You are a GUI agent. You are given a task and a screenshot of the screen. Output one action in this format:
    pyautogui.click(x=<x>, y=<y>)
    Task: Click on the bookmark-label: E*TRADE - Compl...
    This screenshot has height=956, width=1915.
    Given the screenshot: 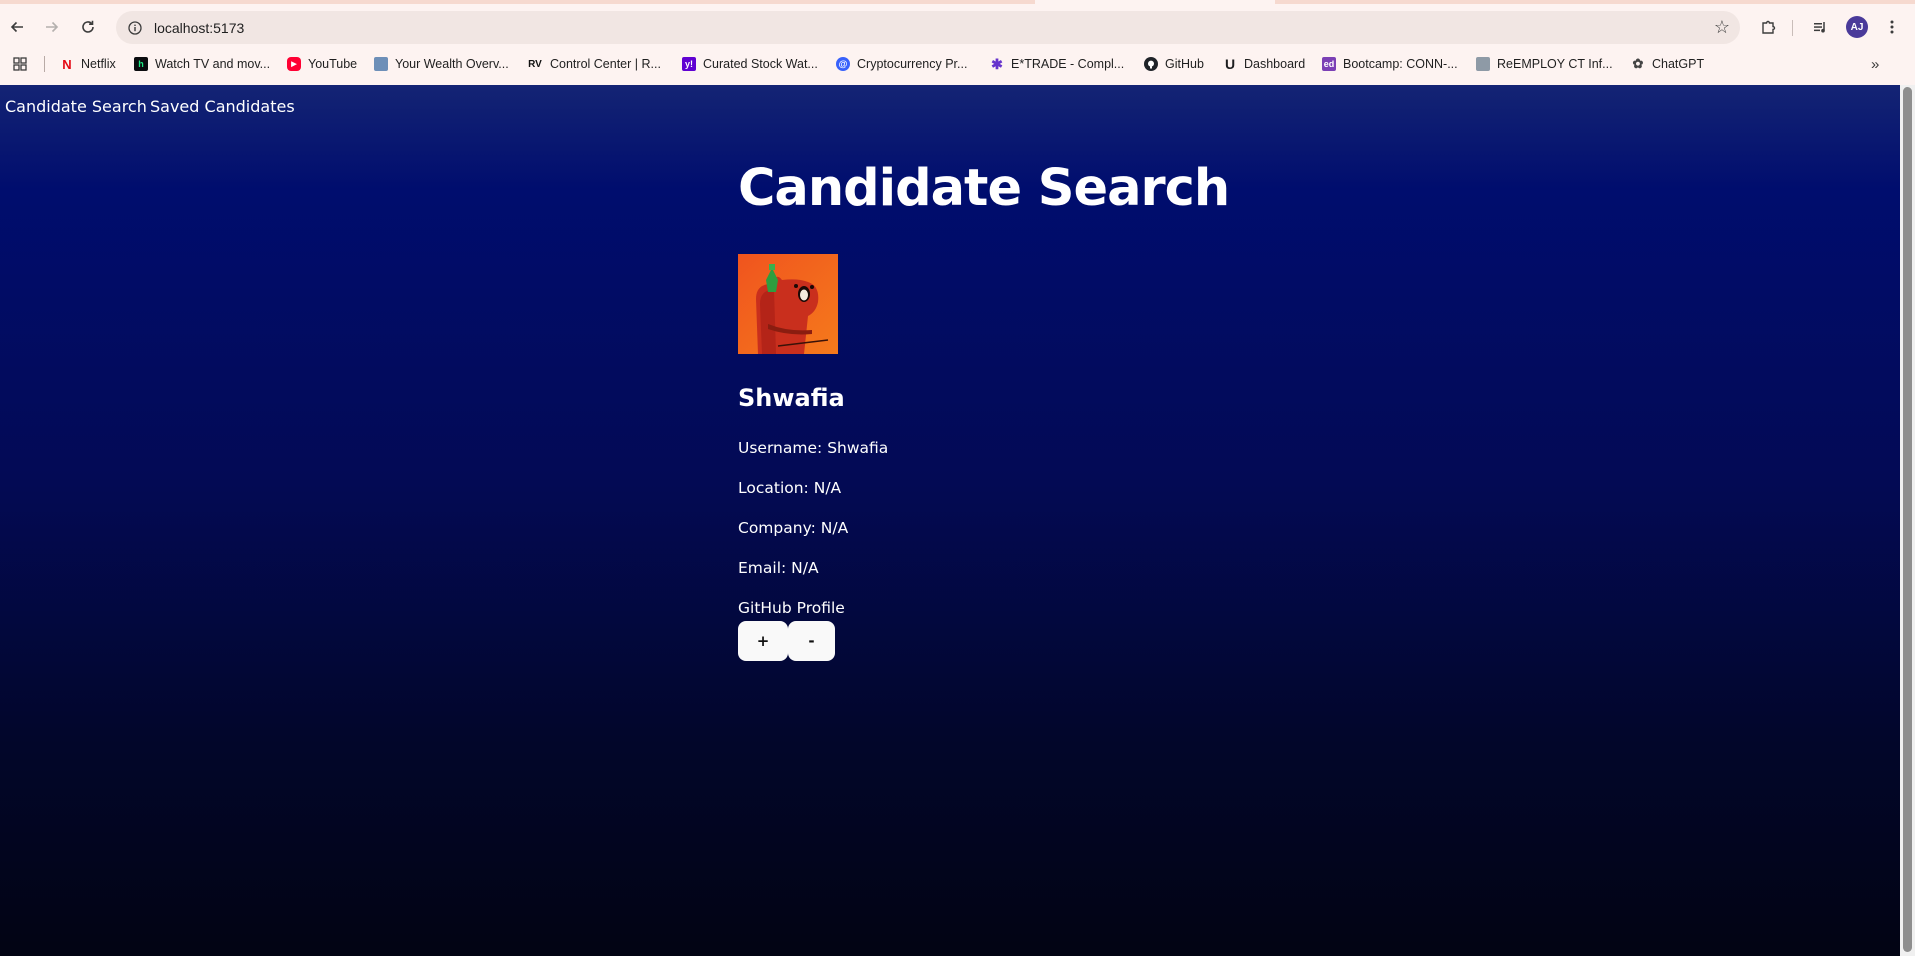 What is the action you would take?
    pyautogui.click(x=1068, y=64)
    